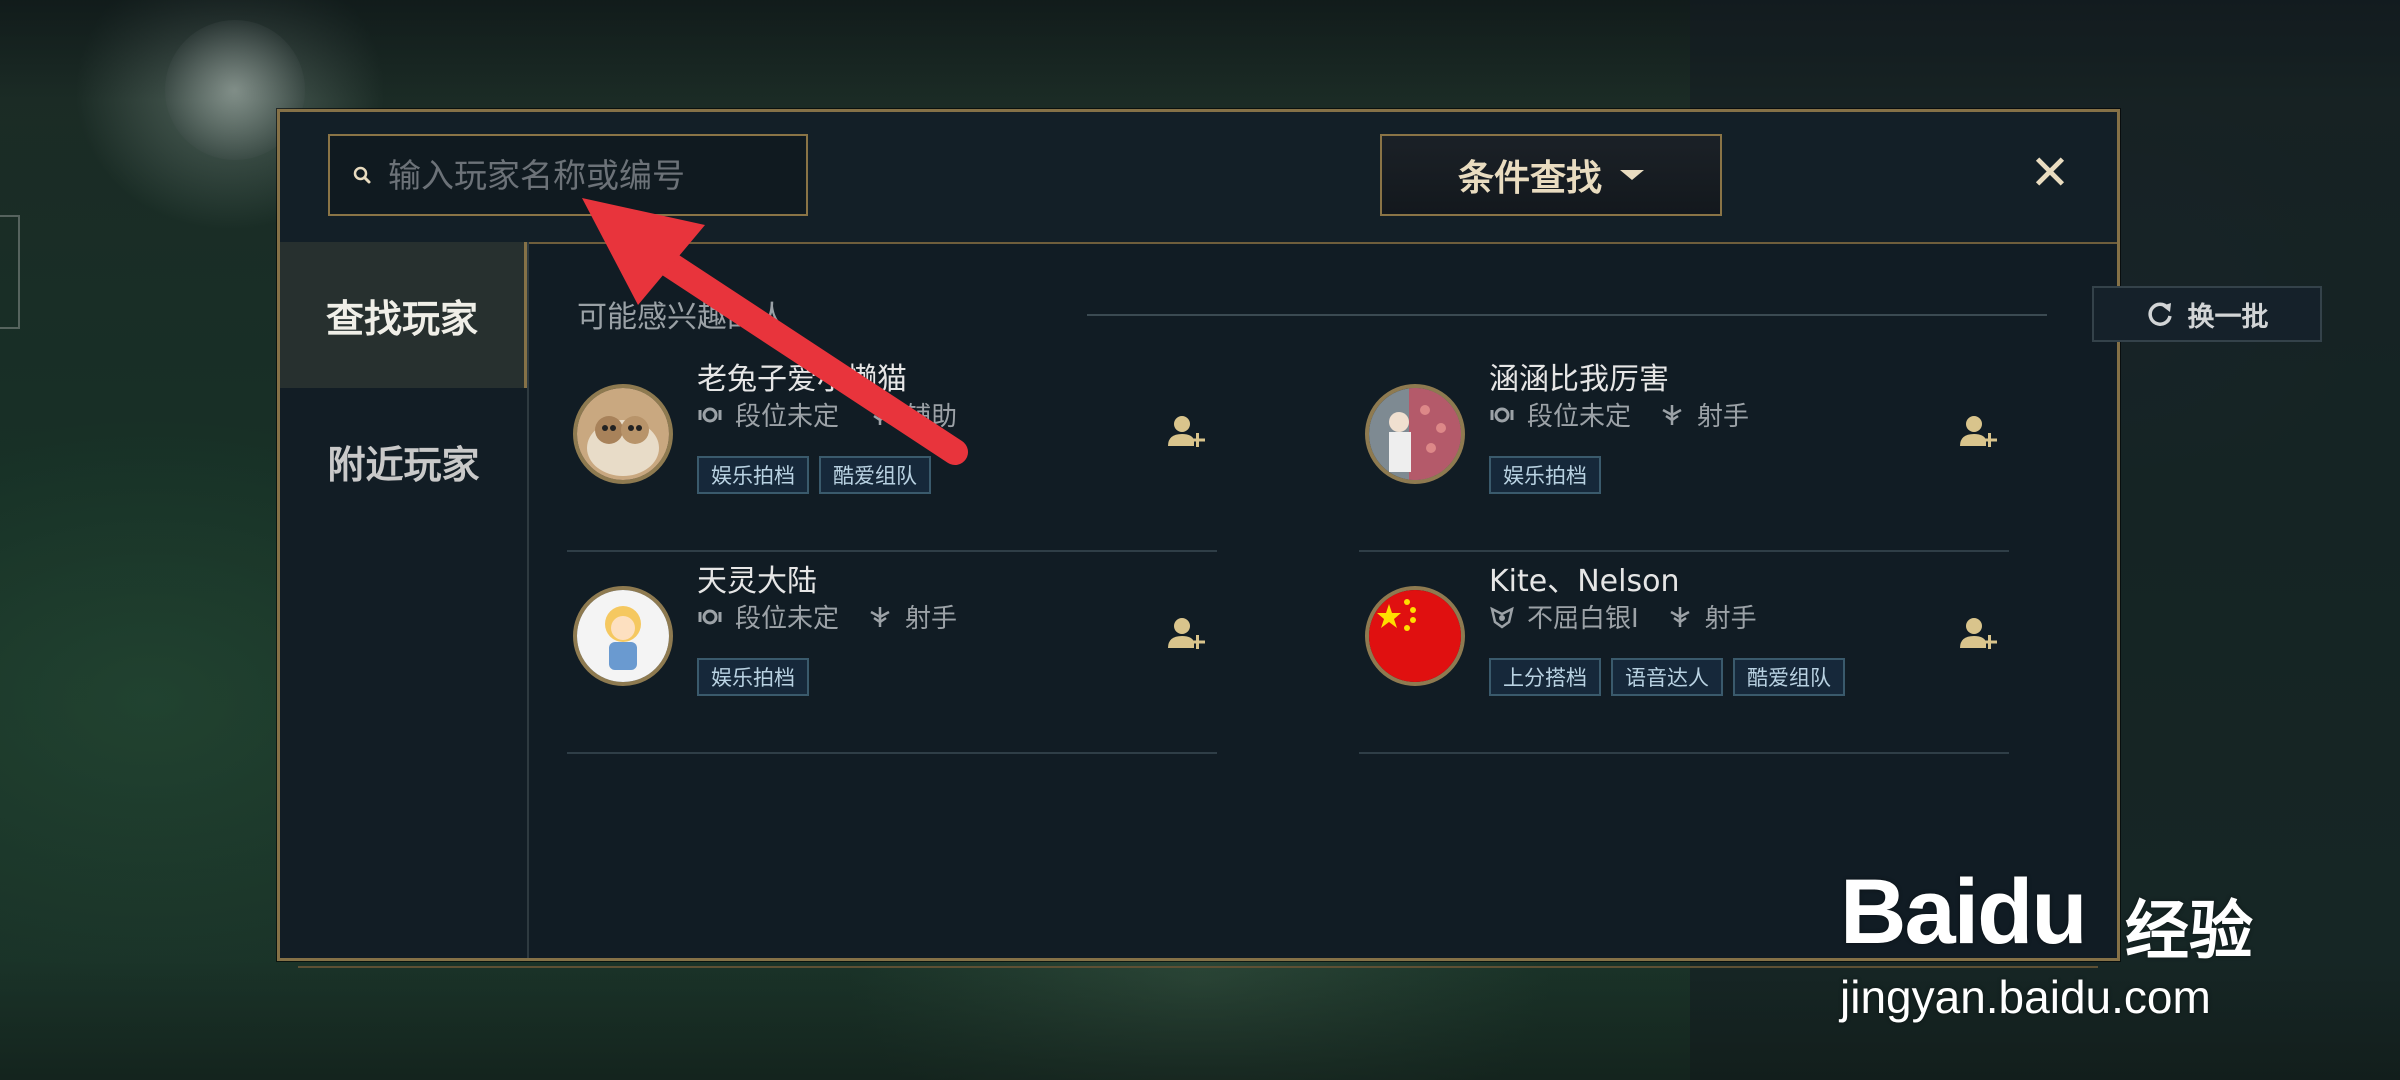 This screenshot has height=1080, width=2400. What do you see at coordinates (1198, 964) in the screenshot?
I see `dialog-bottom-edge` at bounding box center [1198, 964].